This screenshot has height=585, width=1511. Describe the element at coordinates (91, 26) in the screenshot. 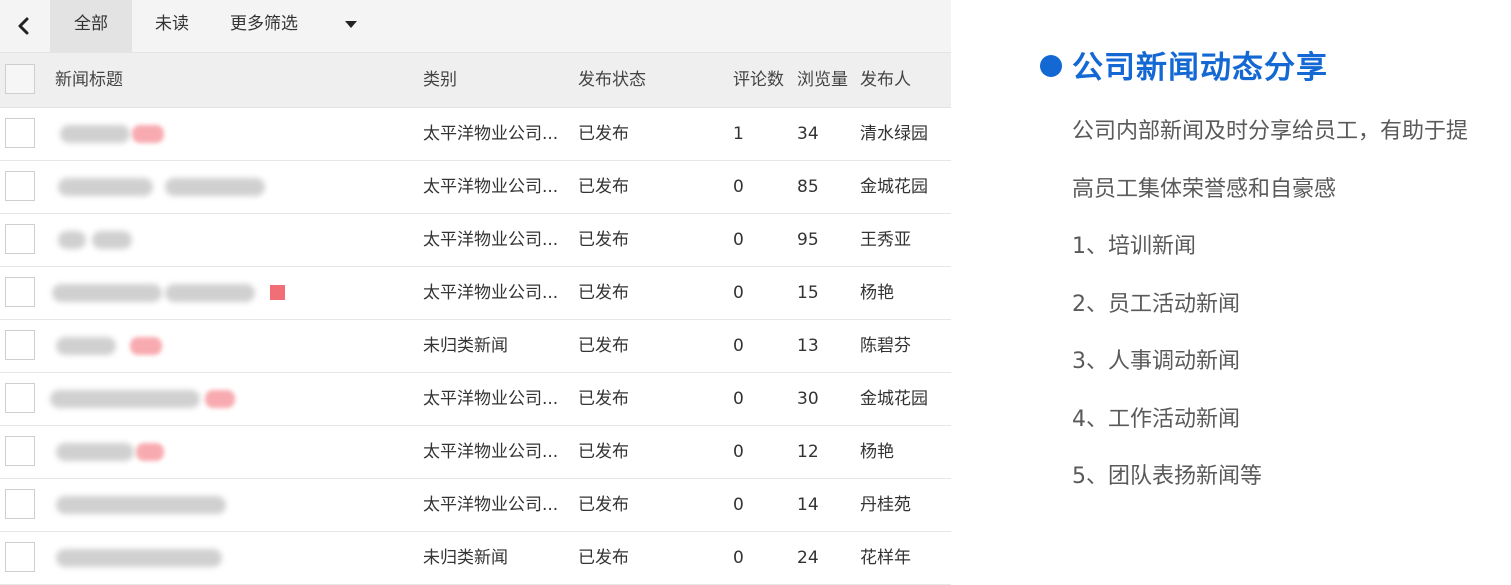

I see `tab-all: 全部` at that location.